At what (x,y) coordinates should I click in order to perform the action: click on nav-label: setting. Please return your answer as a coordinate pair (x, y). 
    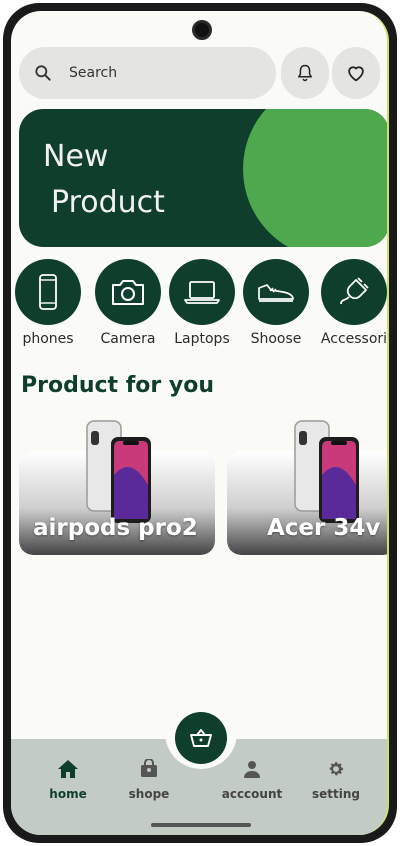
    Looking at the image, I should click on (336, 794).